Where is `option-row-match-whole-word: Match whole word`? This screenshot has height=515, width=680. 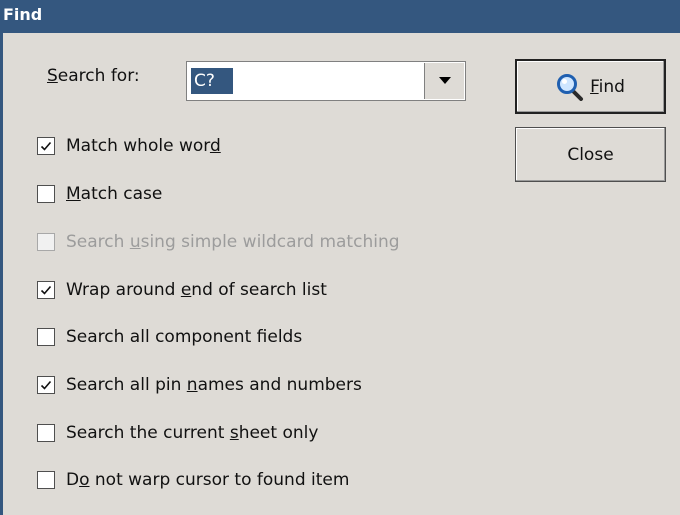
option-row-match-whole-word: Match whole word is located at coordinates (129, 146).